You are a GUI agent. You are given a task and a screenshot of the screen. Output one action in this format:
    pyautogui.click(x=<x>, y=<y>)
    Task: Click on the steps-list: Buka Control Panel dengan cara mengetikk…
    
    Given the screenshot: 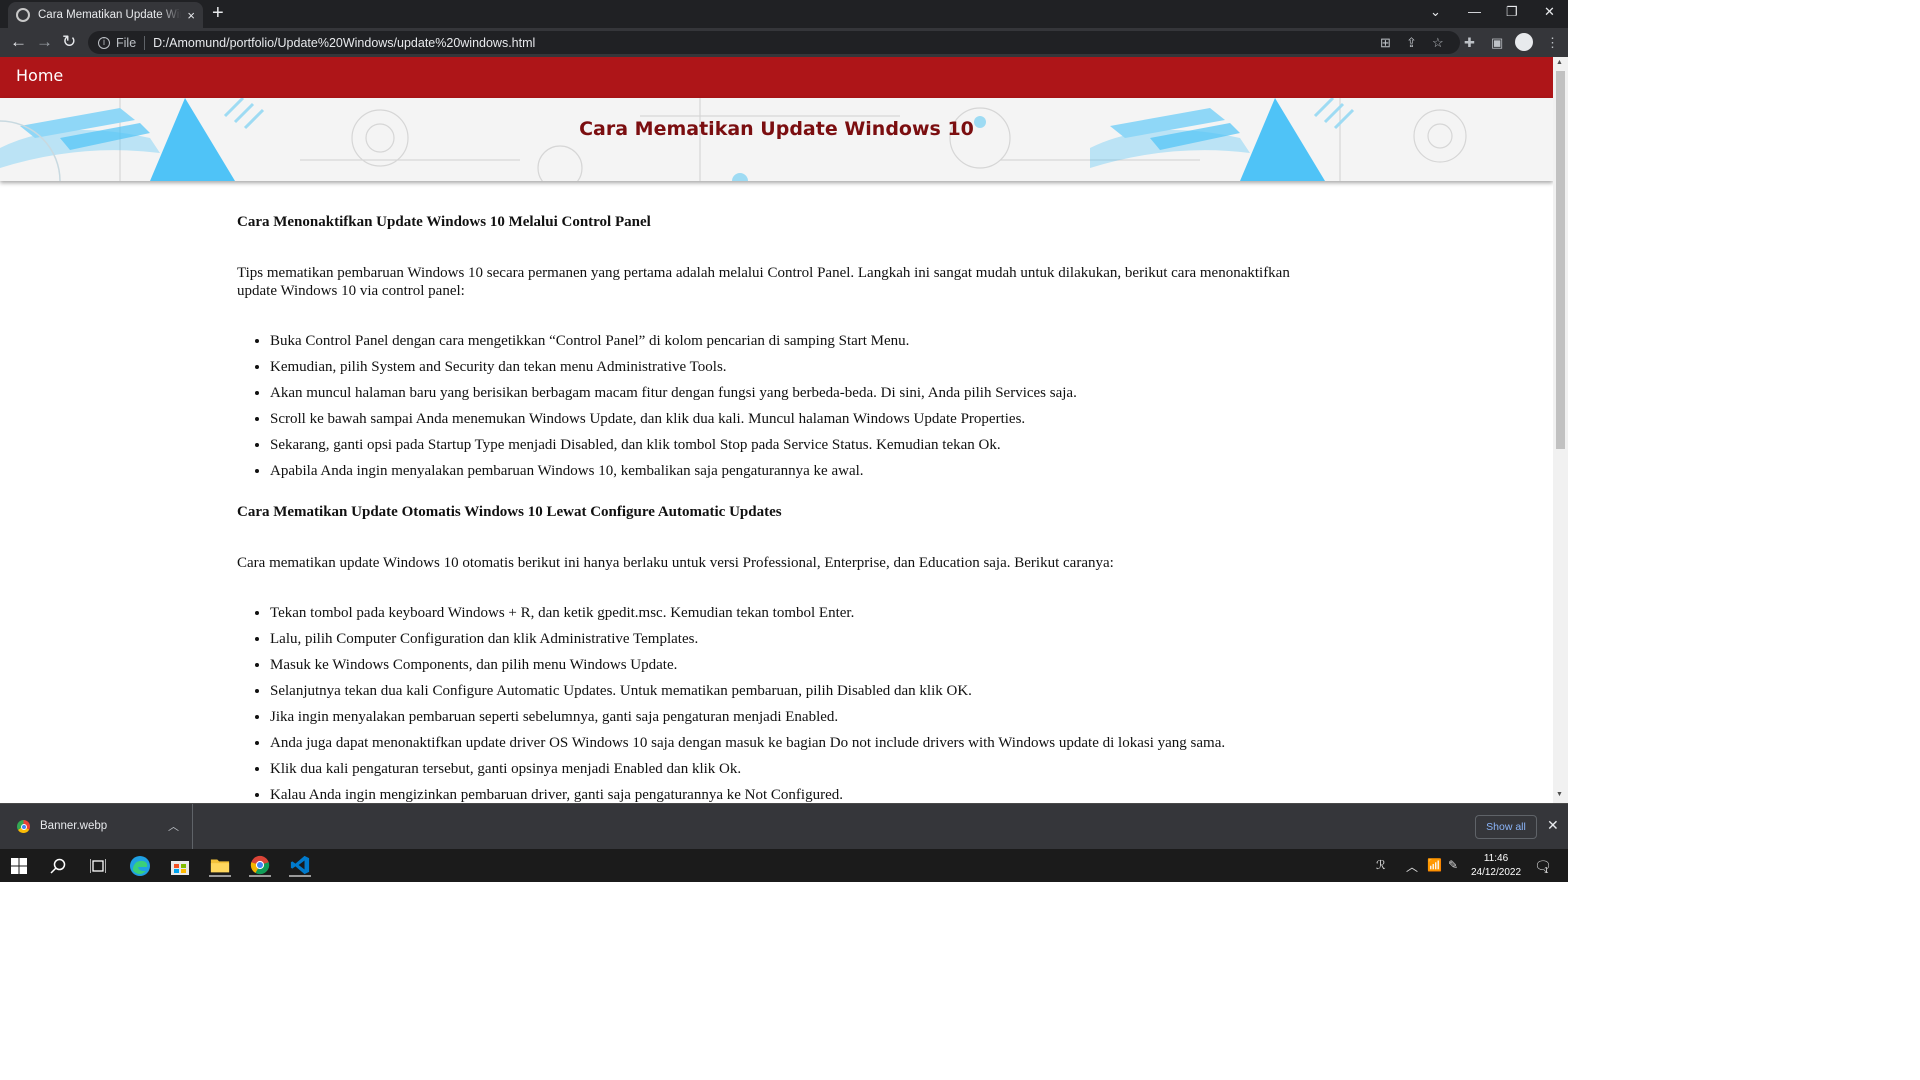 What is the action you would take?
    pyautogui.click(x=798, y=406)
    